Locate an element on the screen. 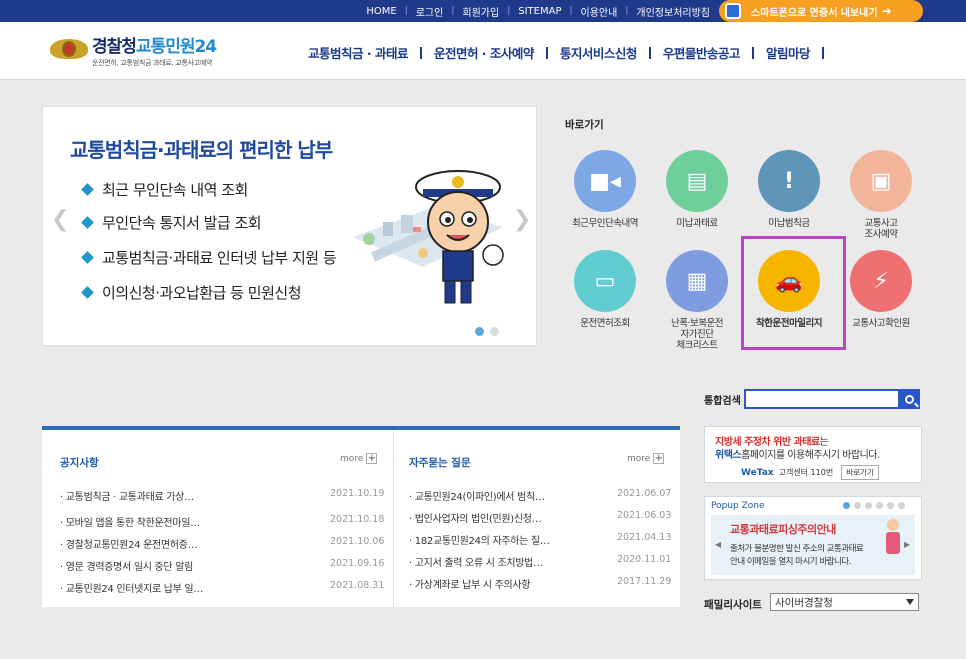 Image resolution: width=966 pixels, height=659 pixels. slider-next-arrow-icon: ❯ is located at coordinates (522, 219).